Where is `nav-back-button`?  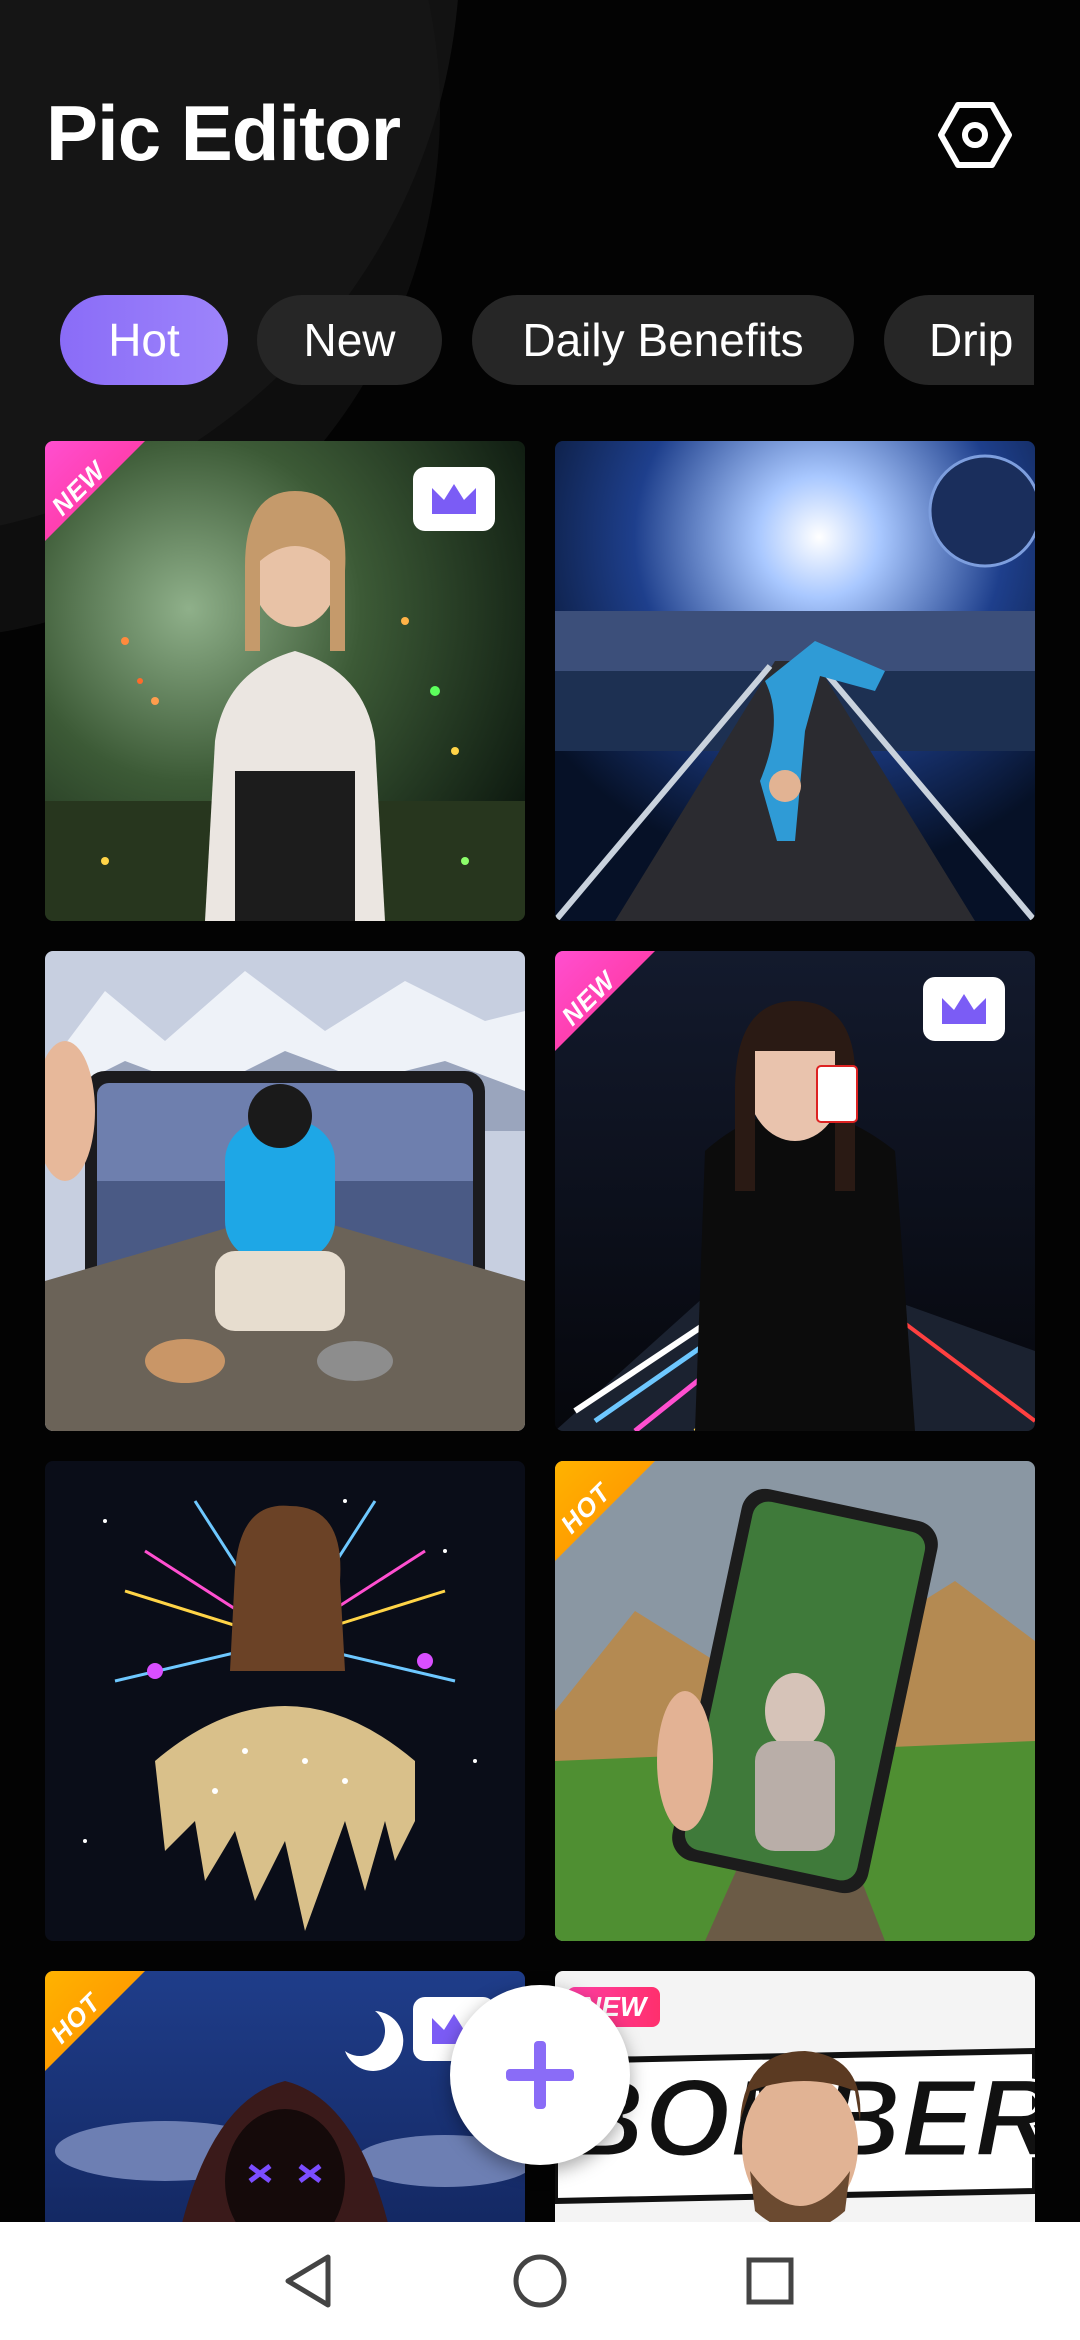 nav-back-button is located at coordinates (308, 2281).